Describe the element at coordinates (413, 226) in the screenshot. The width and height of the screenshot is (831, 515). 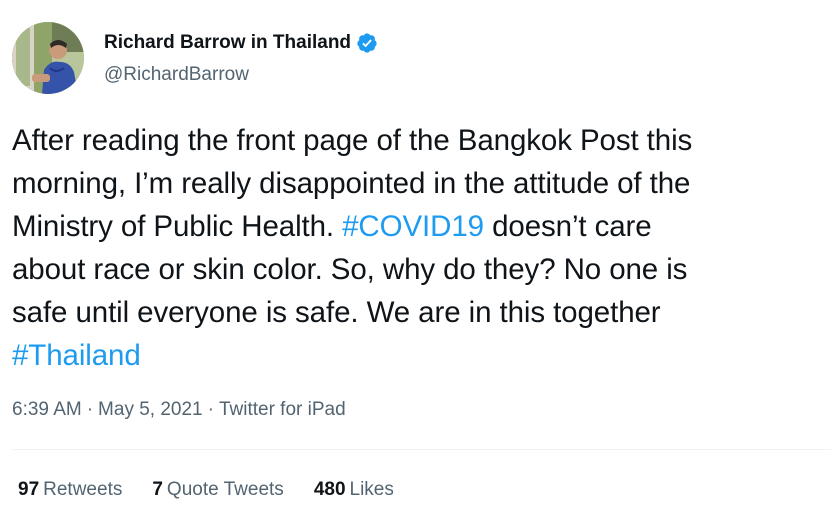
I see `hashtag-link: #COVID19` at that location.